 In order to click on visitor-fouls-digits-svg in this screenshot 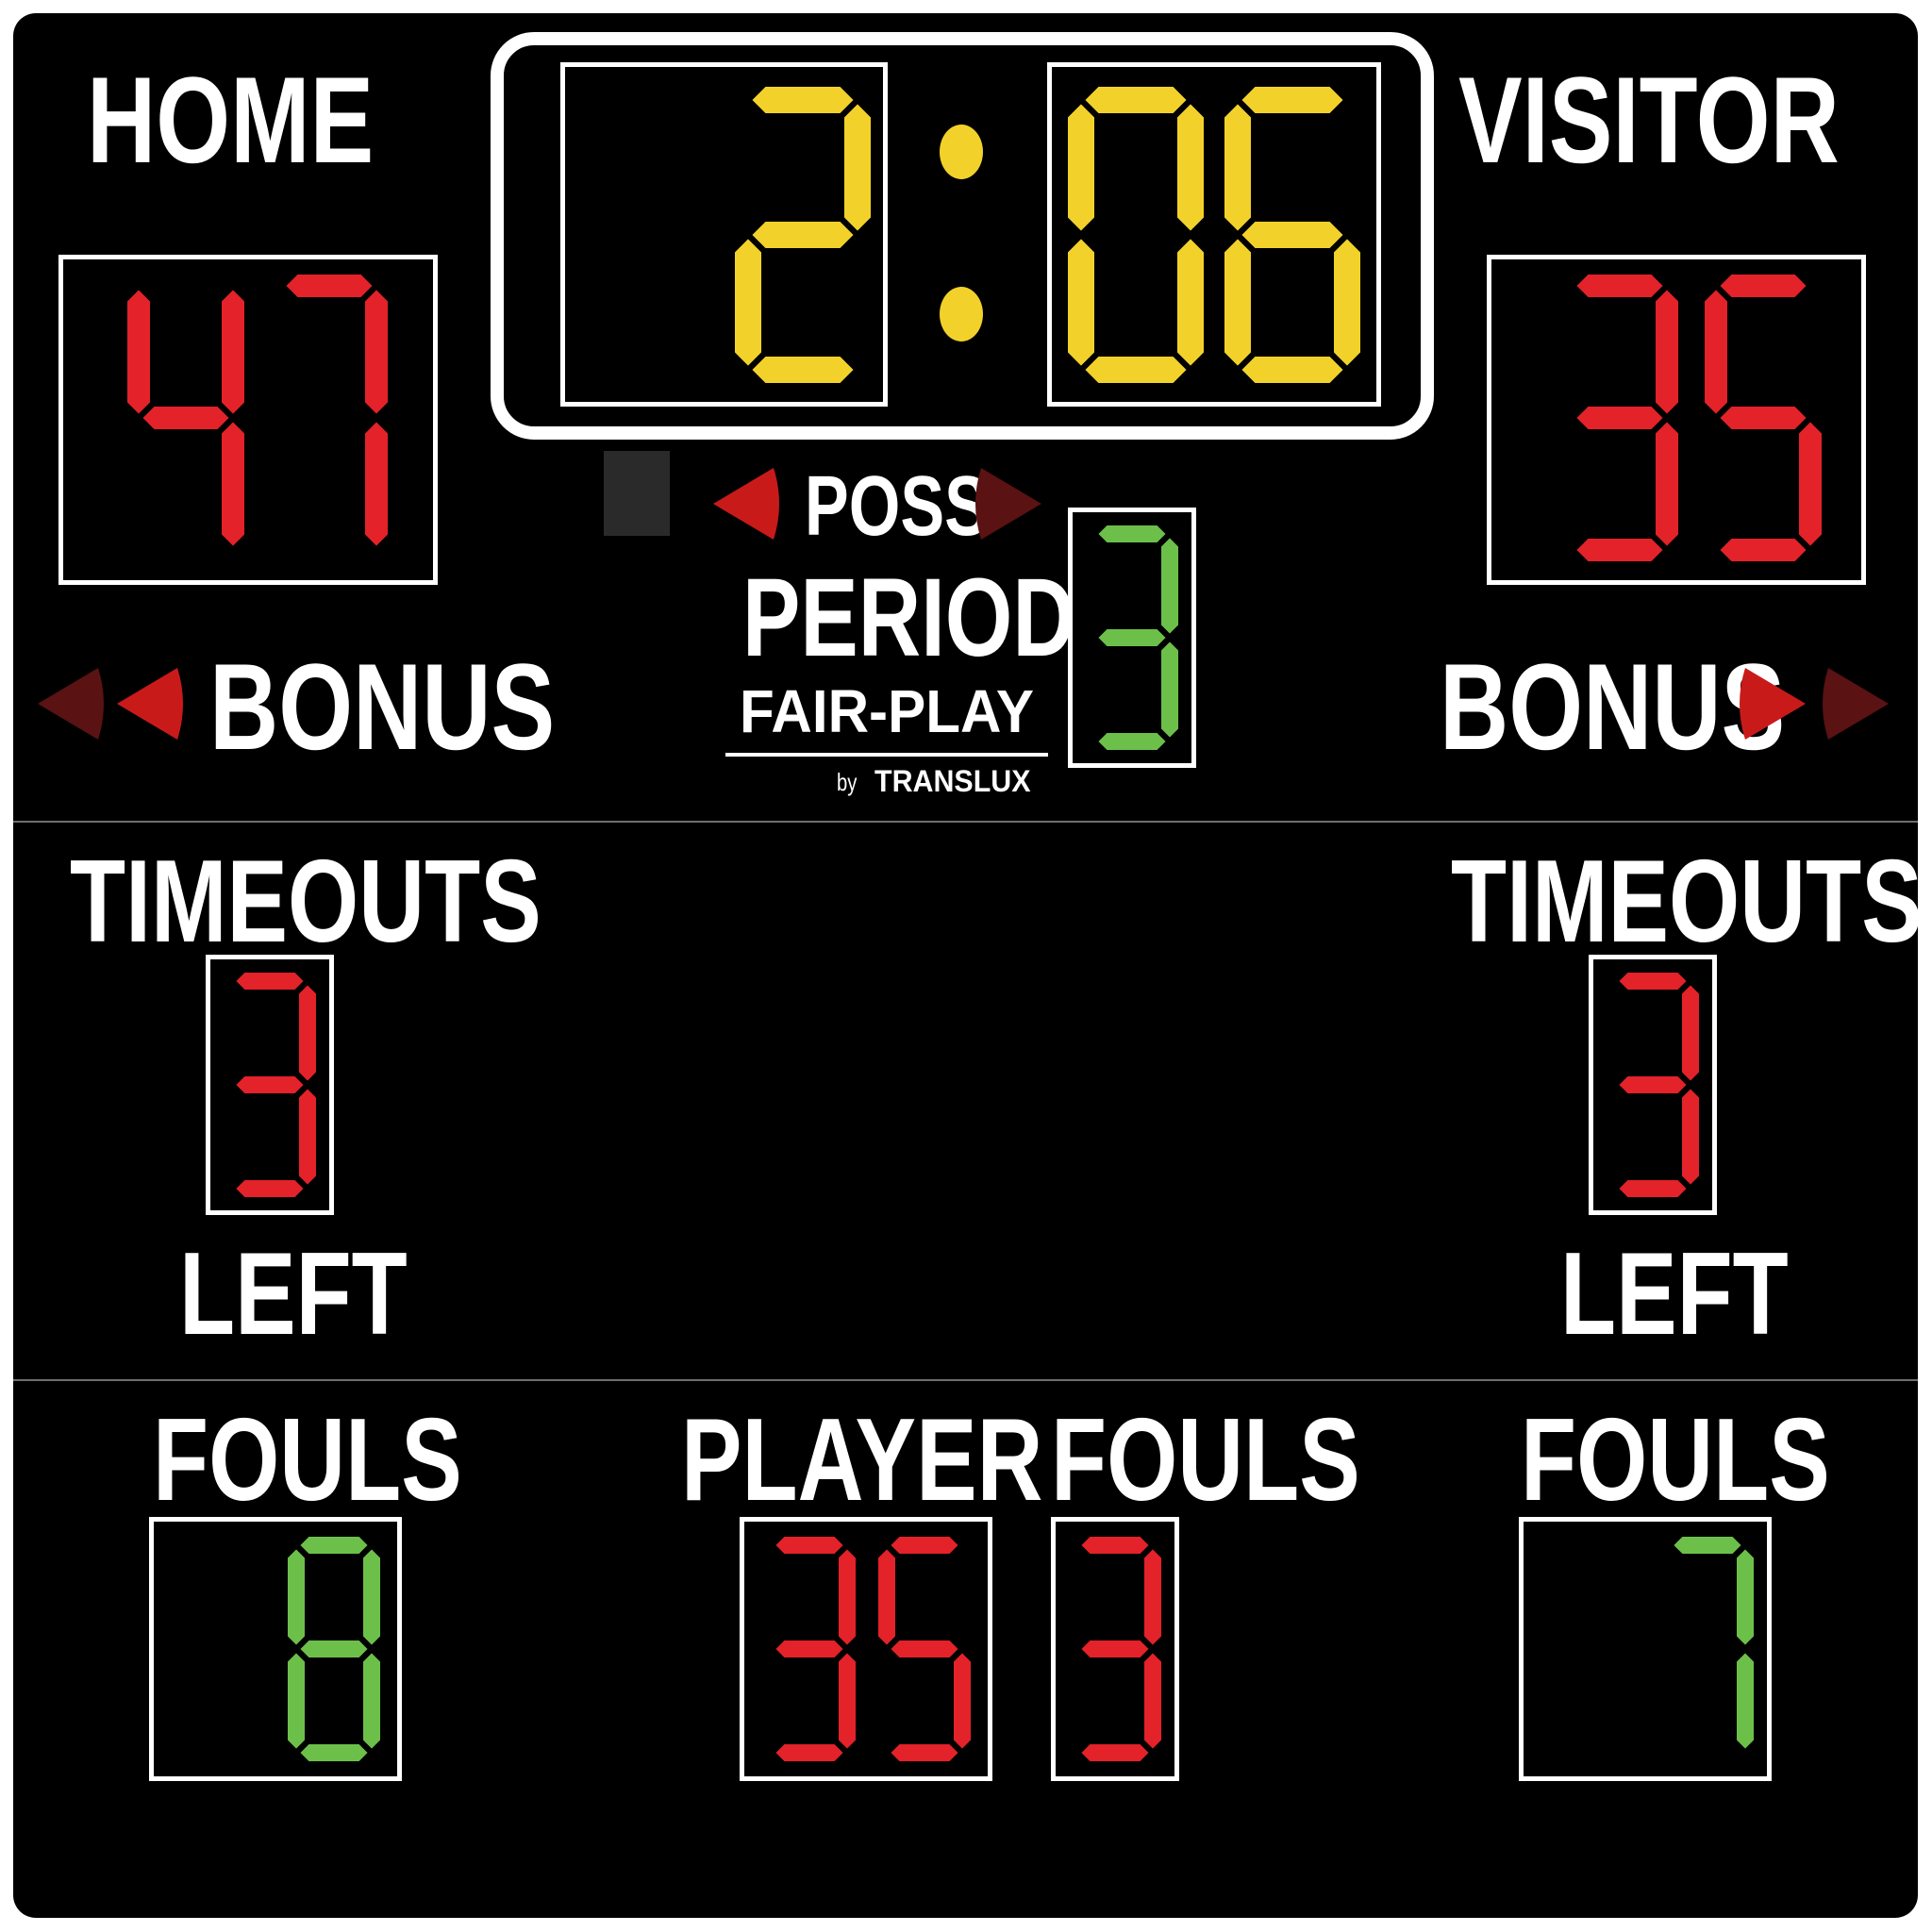, I will do `click(1714, 1643)`.